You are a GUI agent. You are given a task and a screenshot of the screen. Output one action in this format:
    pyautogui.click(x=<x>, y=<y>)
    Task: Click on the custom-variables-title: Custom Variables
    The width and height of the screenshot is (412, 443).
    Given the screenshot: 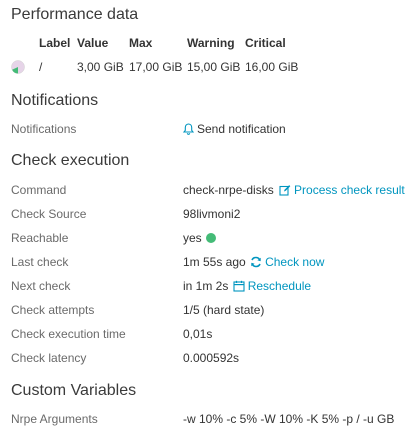 What is the action you would take?
    pyautogui.click(x=74, y=390)
    